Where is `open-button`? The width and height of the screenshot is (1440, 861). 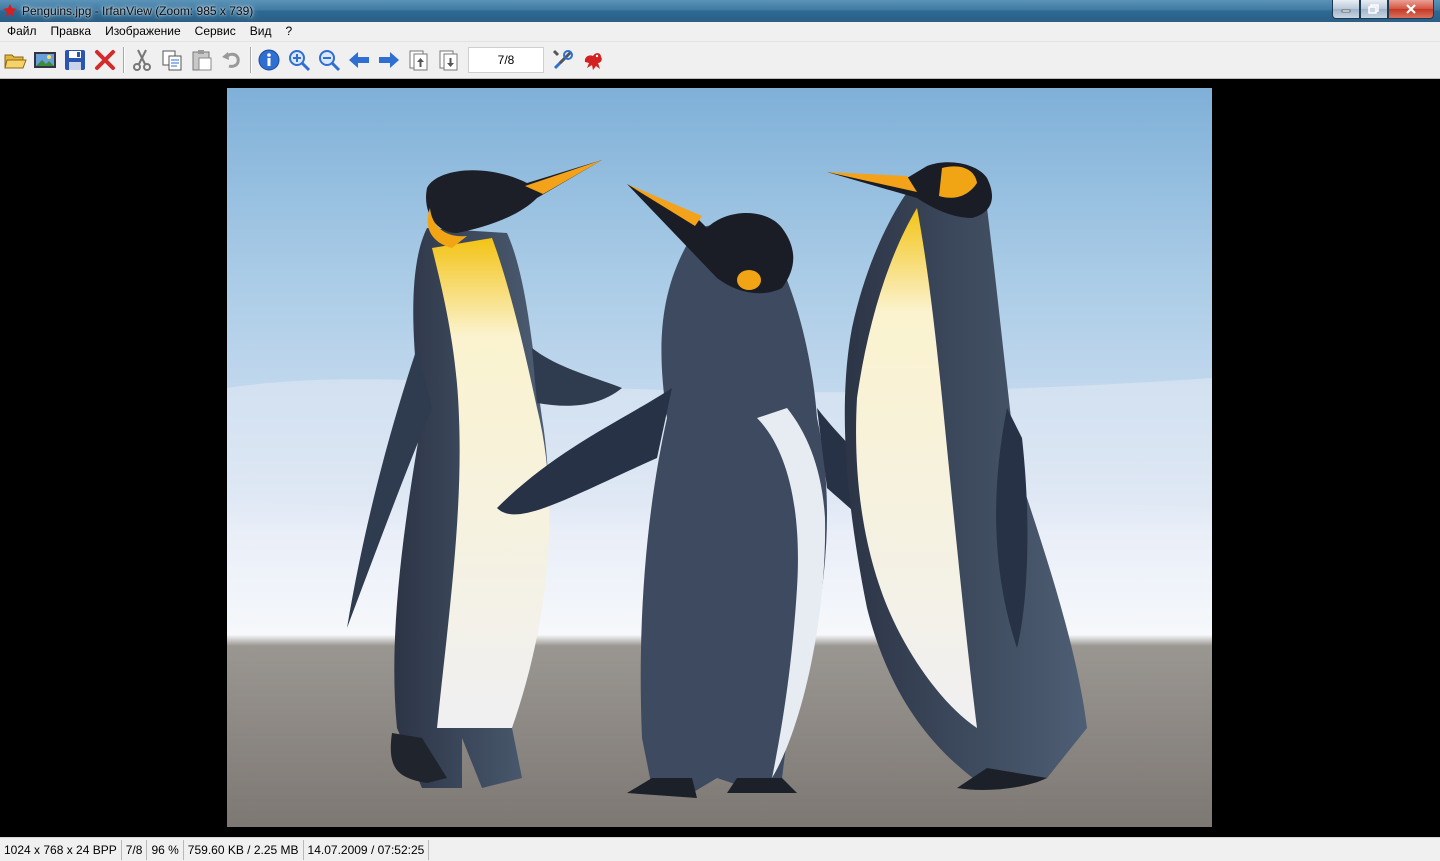
open-button is located at coordinates (15, 60).